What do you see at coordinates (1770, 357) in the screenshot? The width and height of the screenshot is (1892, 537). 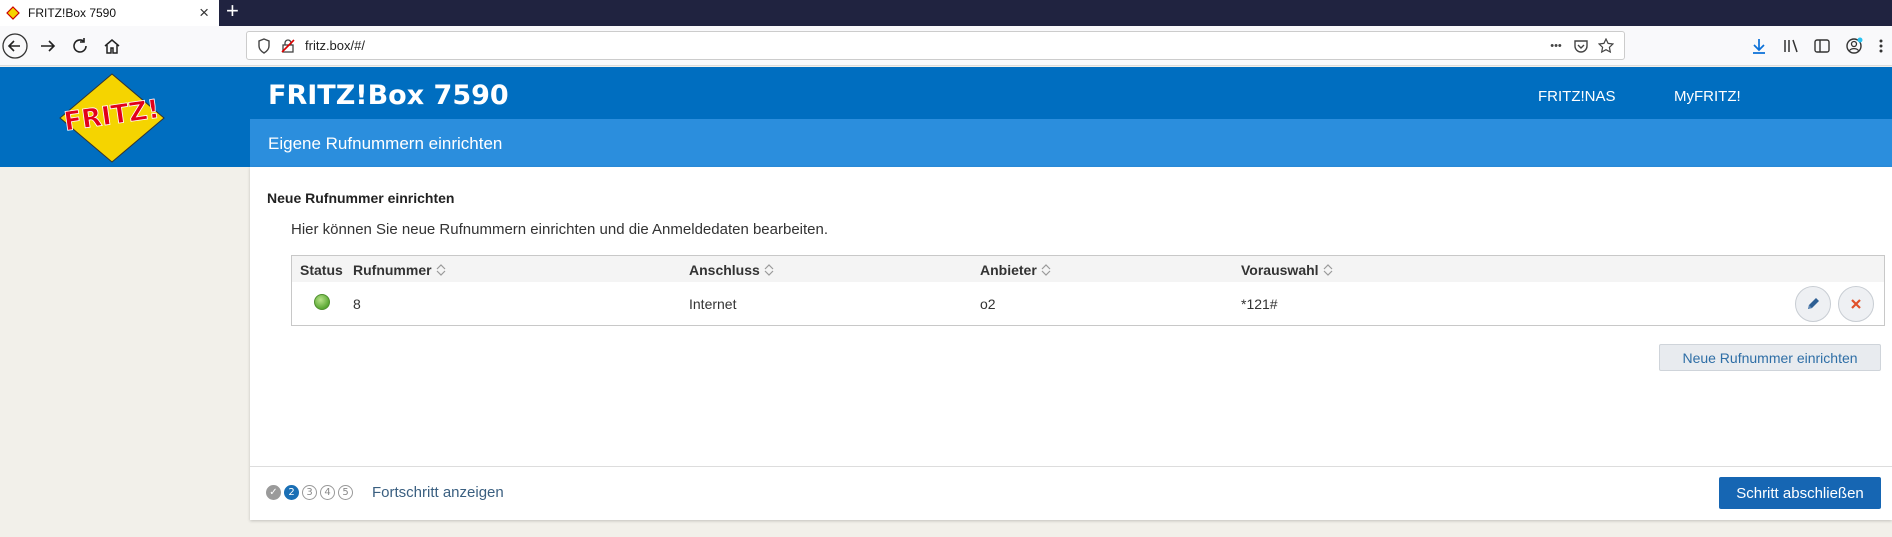 I see `add-number-button: Neue Rufnummer einrichten` at bounding box center [1770, 357].